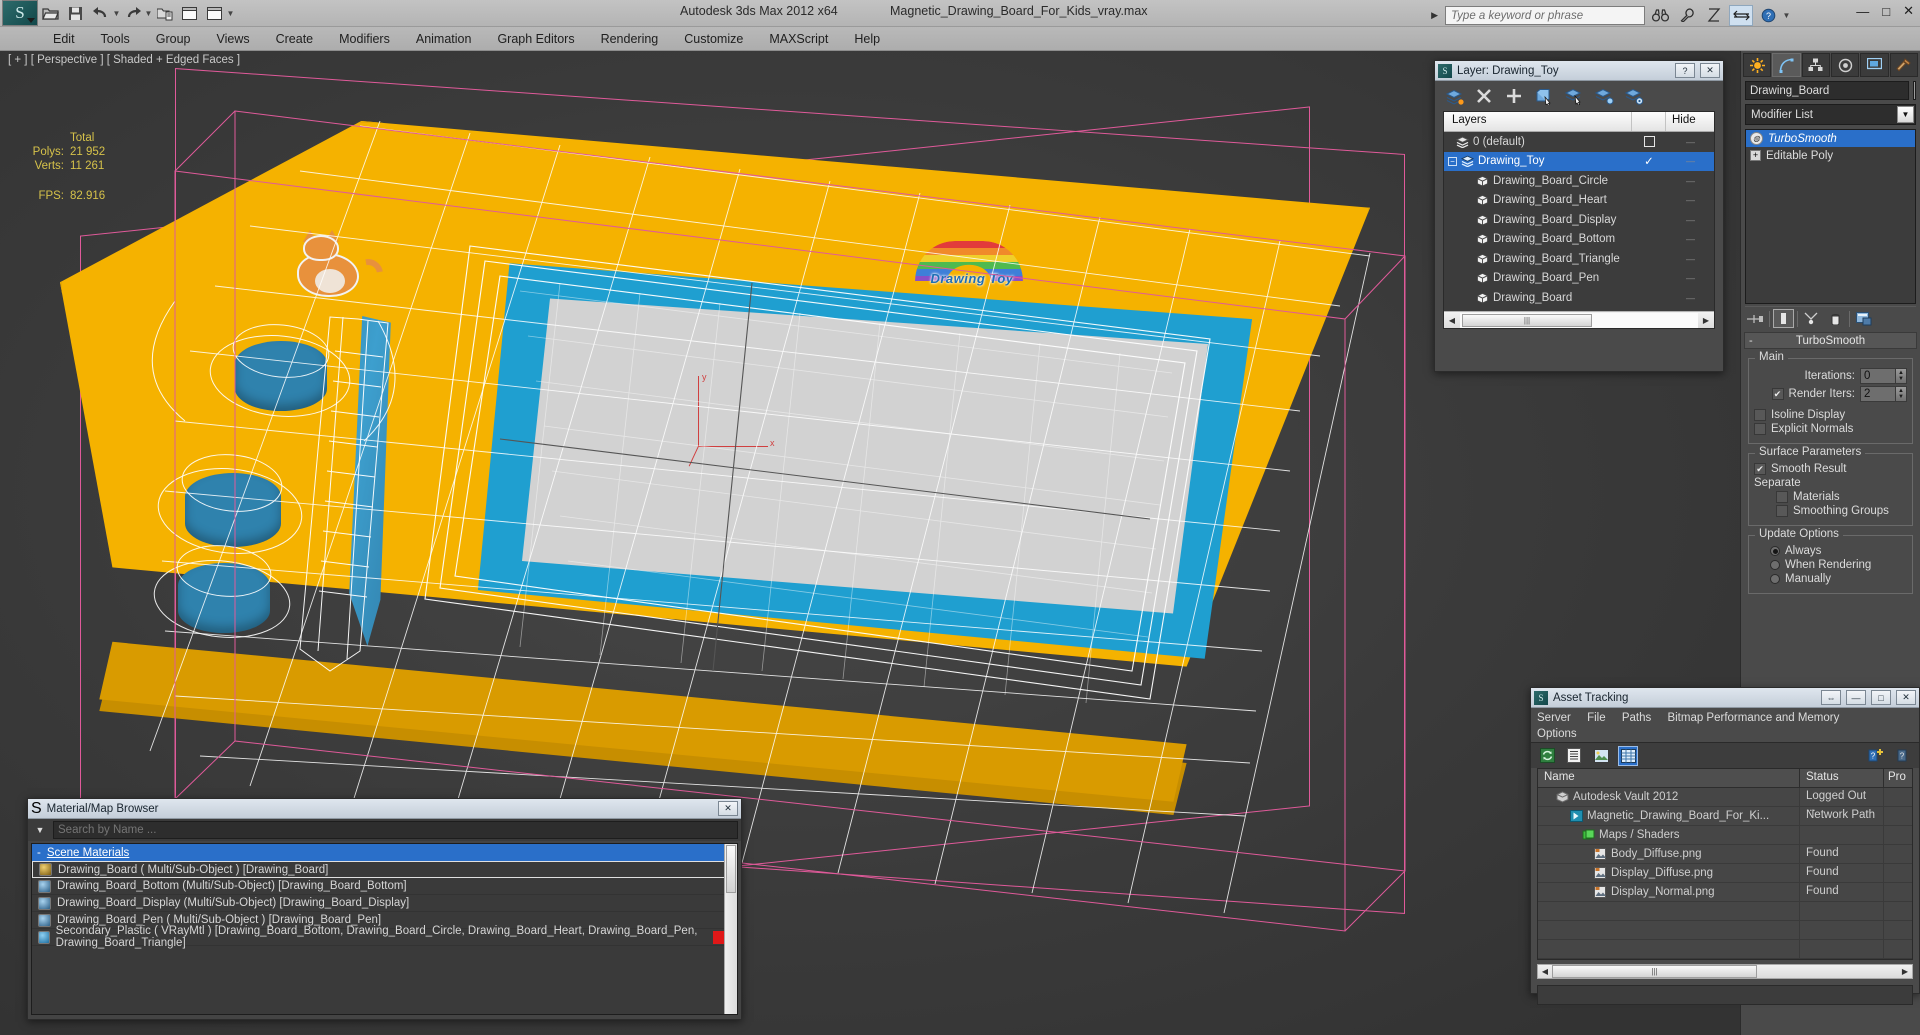 This screenshot has height=1035, width=1920. I want to click on menu-item-modifiers: Modifiers, so click(364, 39).